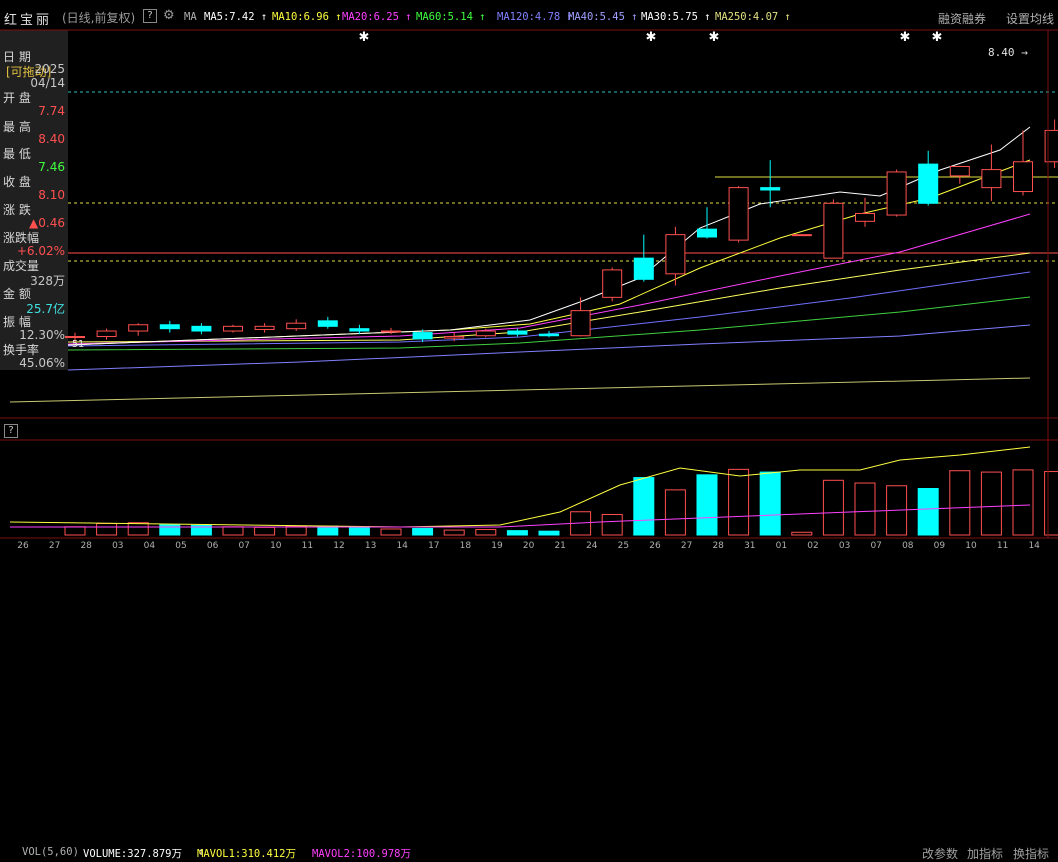 Image resolution: width=1058 pixels, height=862 pixels. Describe the element at coordinates (1031, 853) in the screenshot. I see `switch-indicator-button: 换指标` at that location.